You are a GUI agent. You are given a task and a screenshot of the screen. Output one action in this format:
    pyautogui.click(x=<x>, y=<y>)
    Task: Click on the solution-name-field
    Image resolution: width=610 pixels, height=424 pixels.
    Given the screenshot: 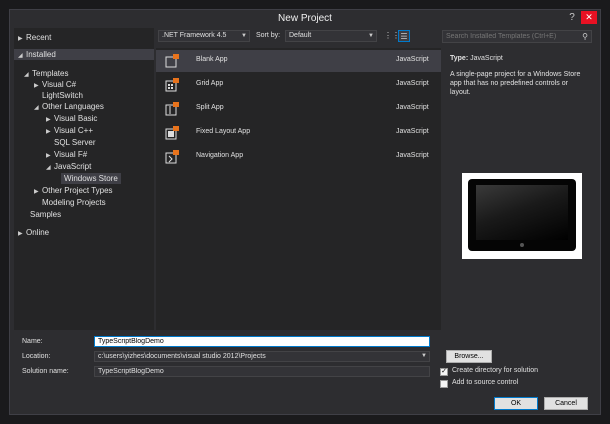 What is the action you would take?
    pyautogui.click(x=262, y=371)
    